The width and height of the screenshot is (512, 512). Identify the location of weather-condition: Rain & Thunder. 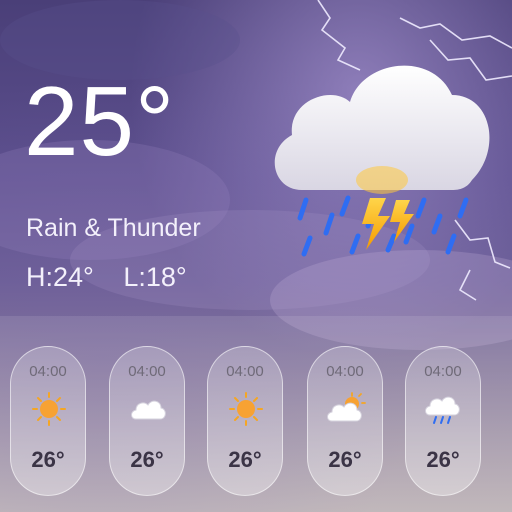
(113, 228).